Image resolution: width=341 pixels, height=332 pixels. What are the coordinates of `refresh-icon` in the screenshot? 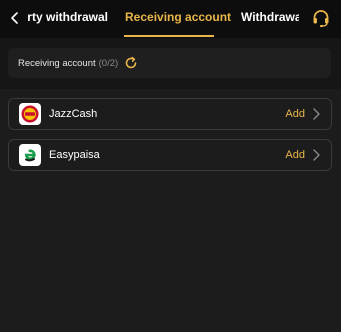 It's located at (131, 63).